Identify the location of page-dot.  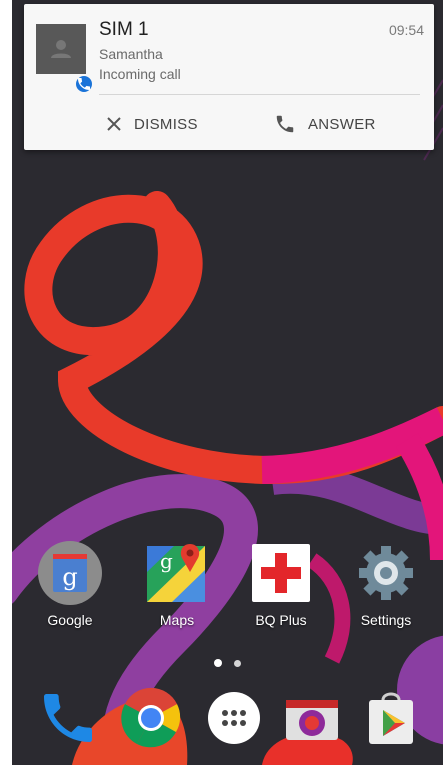
(237, 663).